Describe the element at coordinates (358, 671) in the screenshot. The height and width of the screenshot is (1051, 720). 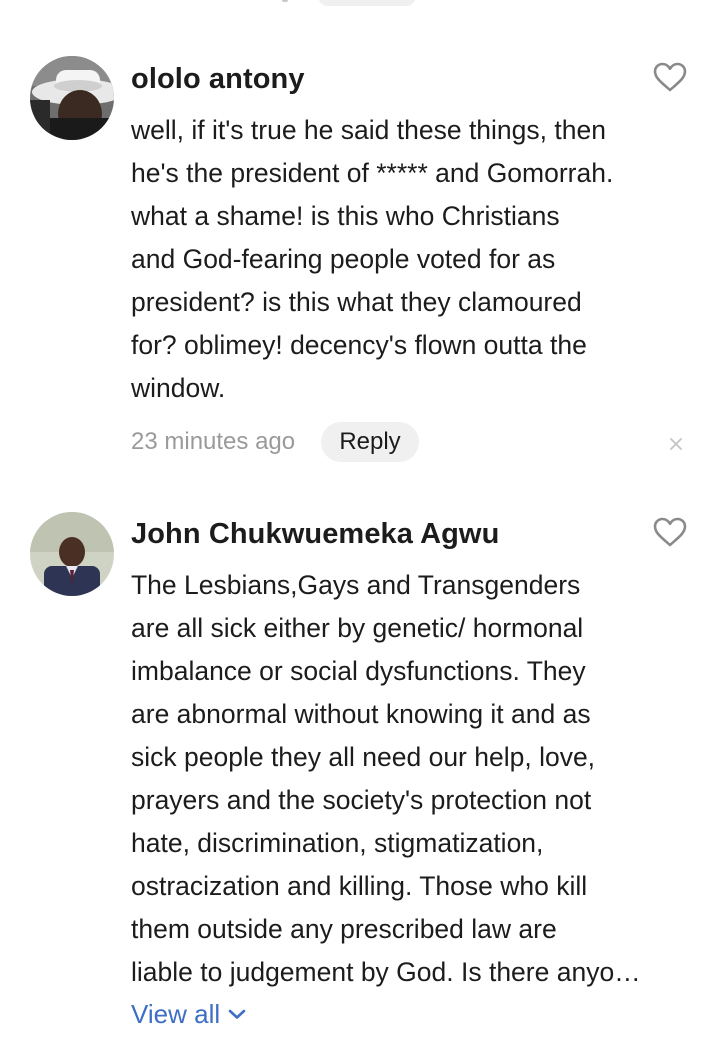
I see `comment-line: imbalance or social dysfunctions. They` at that location.